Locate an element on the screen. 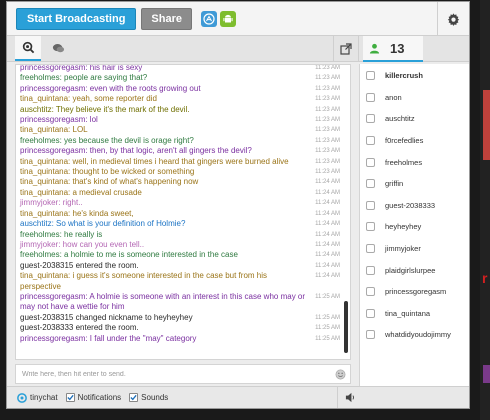  user-name: princessgoregasm is located at coordinates (416, 292).